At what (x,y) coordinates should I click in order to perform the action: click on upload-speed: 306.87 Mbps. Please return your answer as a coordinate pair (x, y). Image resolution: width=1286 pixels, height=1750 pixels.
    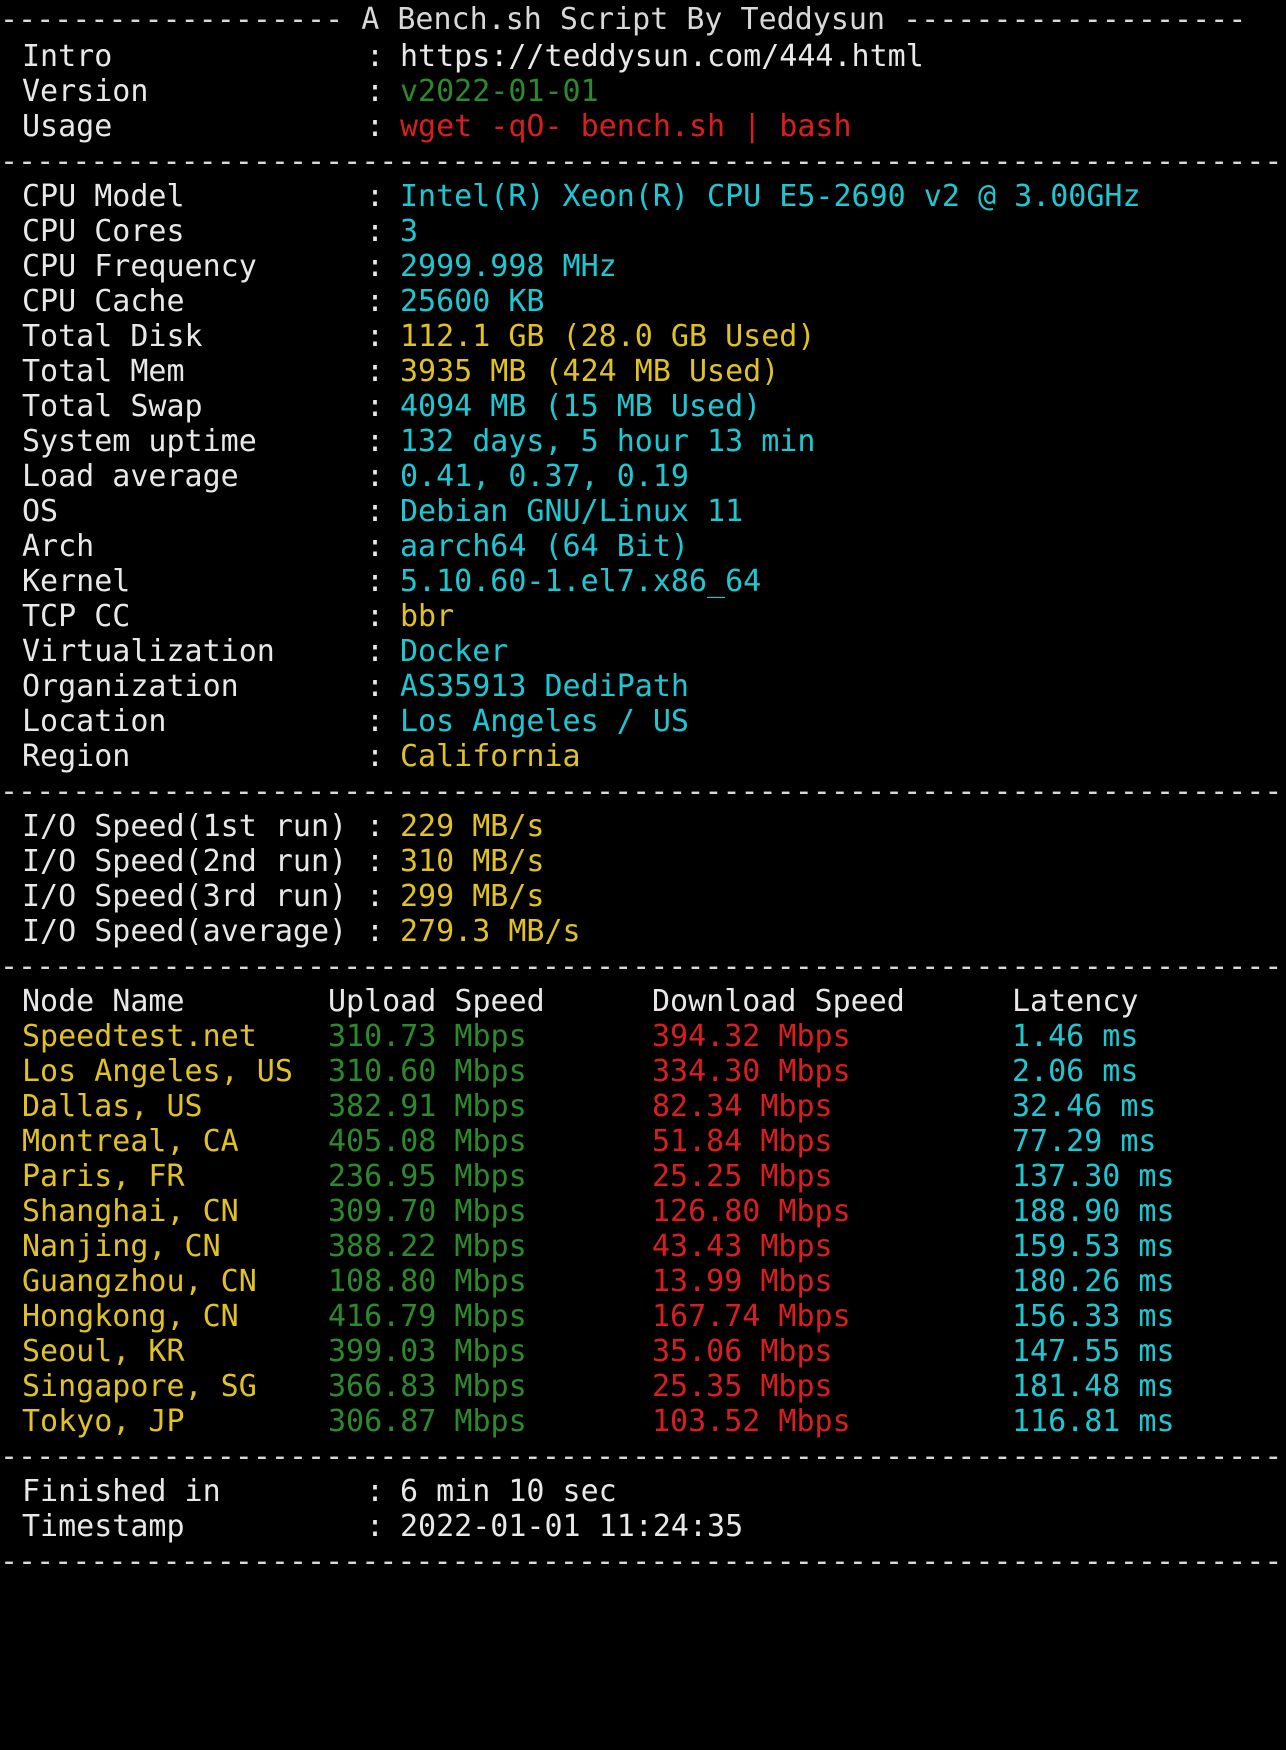
    Looking at the image, I should click on (427, 1421).